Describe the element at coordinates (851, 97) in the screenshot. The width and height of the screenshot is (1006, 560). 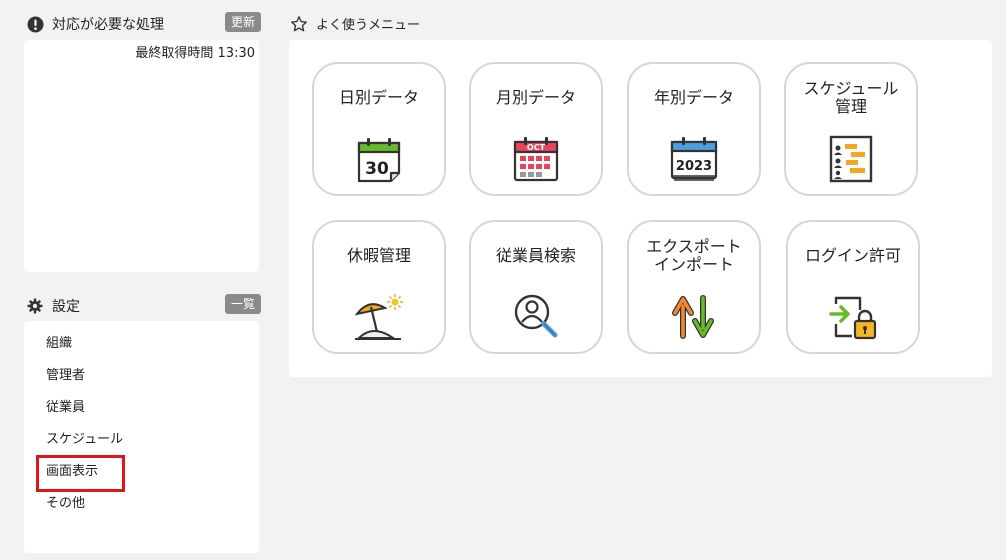
I see `menu-card-label: スケジュール 管理` at that location.